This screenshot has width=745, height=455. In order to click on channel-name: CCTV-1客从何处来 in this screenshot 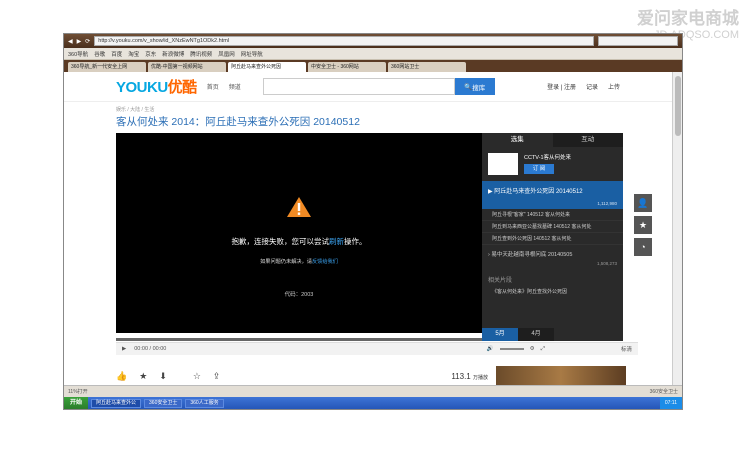, I will do `click(547, 157)`.